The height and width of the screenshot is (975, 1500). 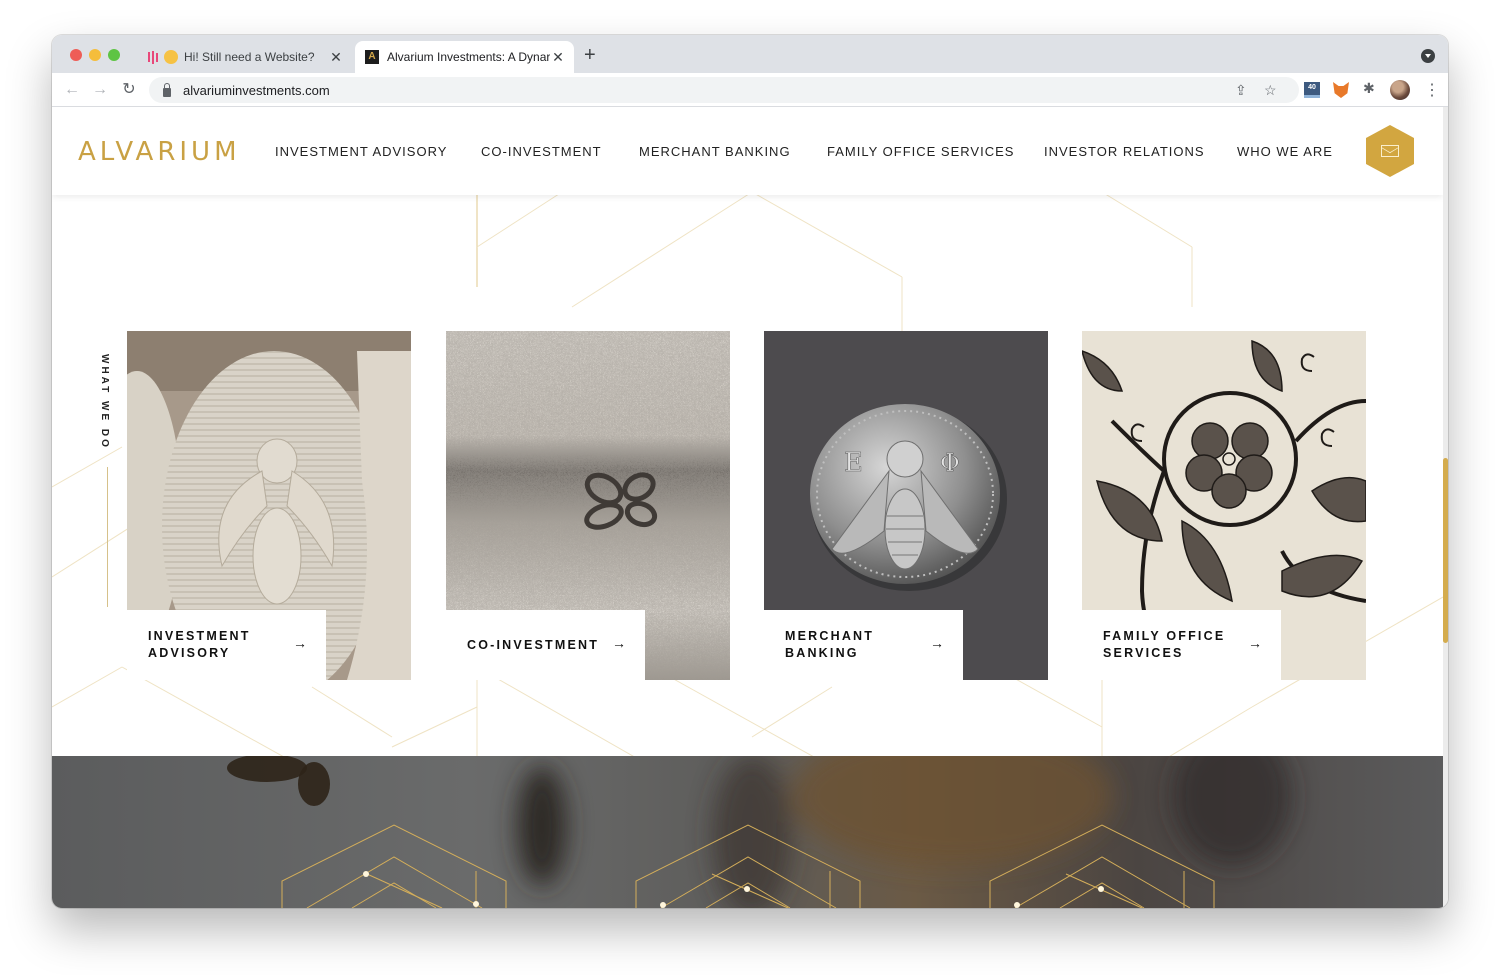 What do you see at coordinates (830, 644) in the screenshot?
I see `card-label: MERCHANT BANKING` at bounding box center [830, 644].